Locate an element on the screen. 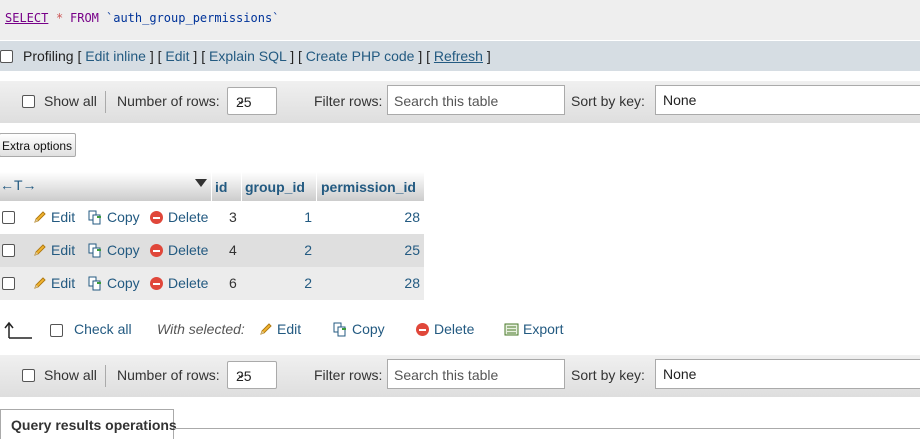  cell-group-id: 1 is located at coordinates (308, 217).